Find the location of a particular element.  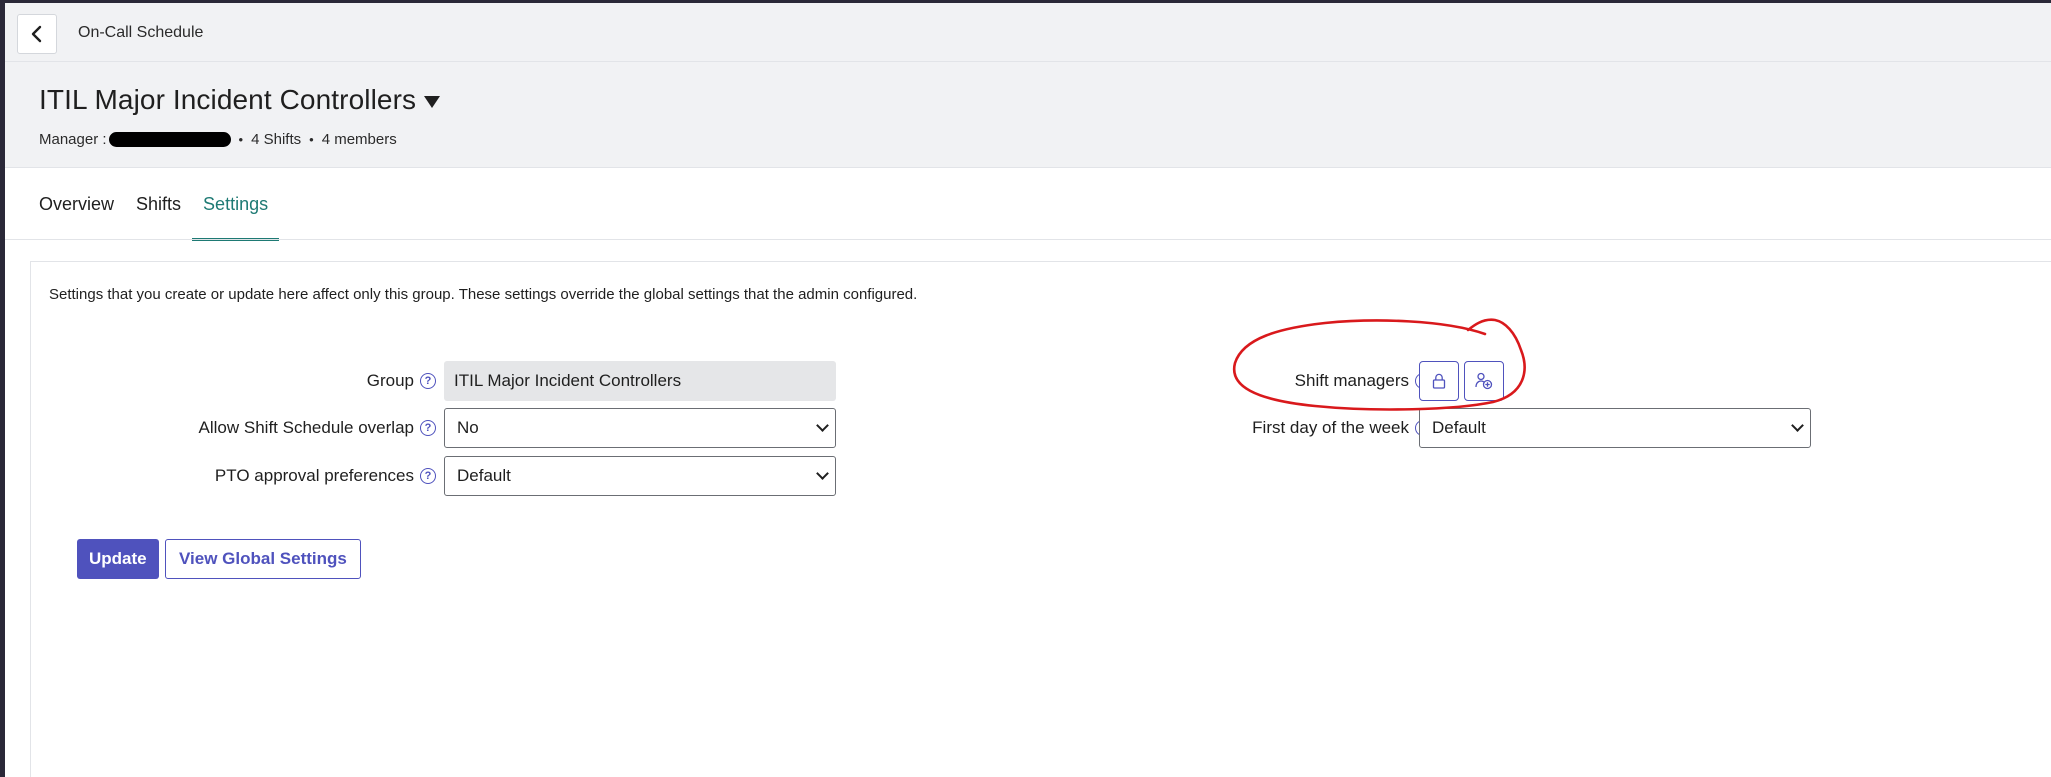

divider is located at coordinates (1028, 239).